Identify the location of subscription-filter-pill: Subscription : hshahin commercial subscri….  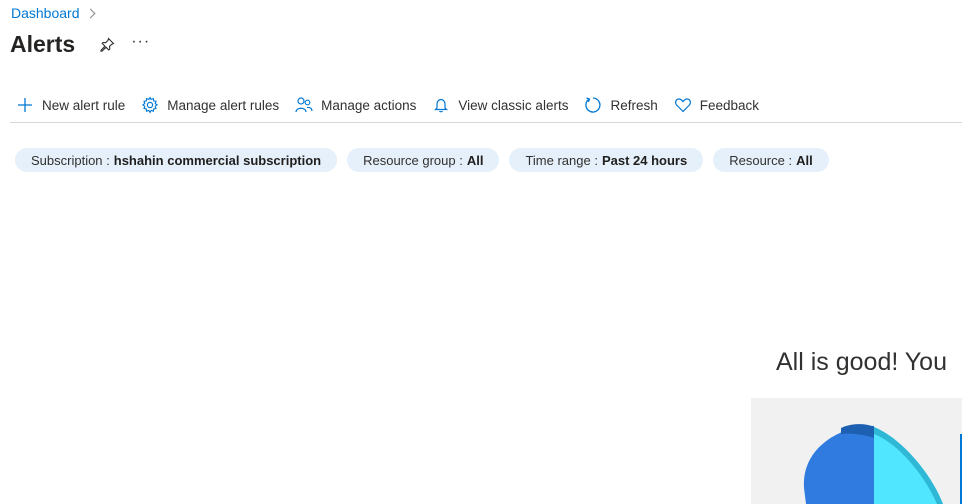
(176, 160).